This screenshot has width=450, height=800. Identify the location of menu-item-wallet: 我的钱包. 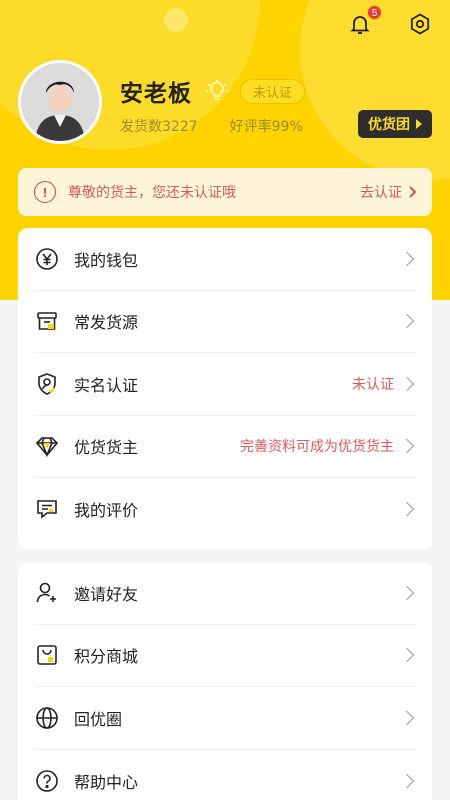
(225, 259).